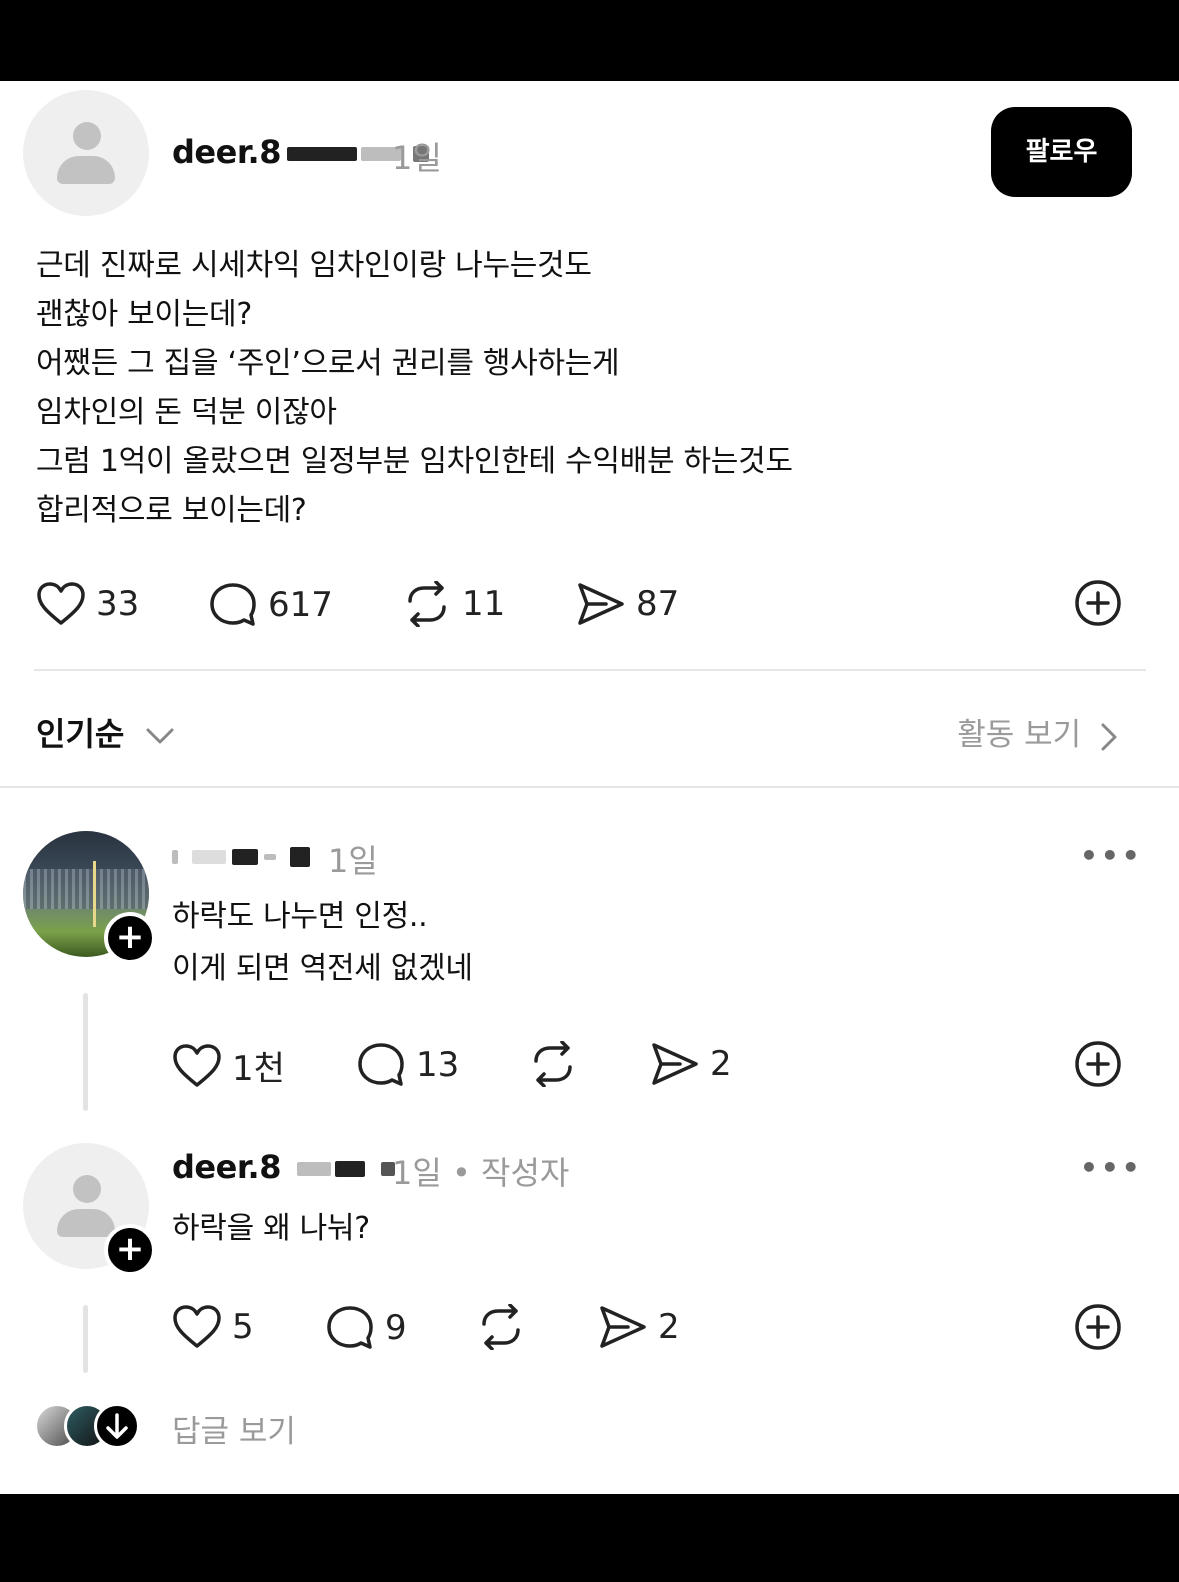 The height and width of the screenshot is (1582, 1179). Describe the element at coordinates (669, 1327) in the screenshot. I see `reply-share-count: 2` at that location.